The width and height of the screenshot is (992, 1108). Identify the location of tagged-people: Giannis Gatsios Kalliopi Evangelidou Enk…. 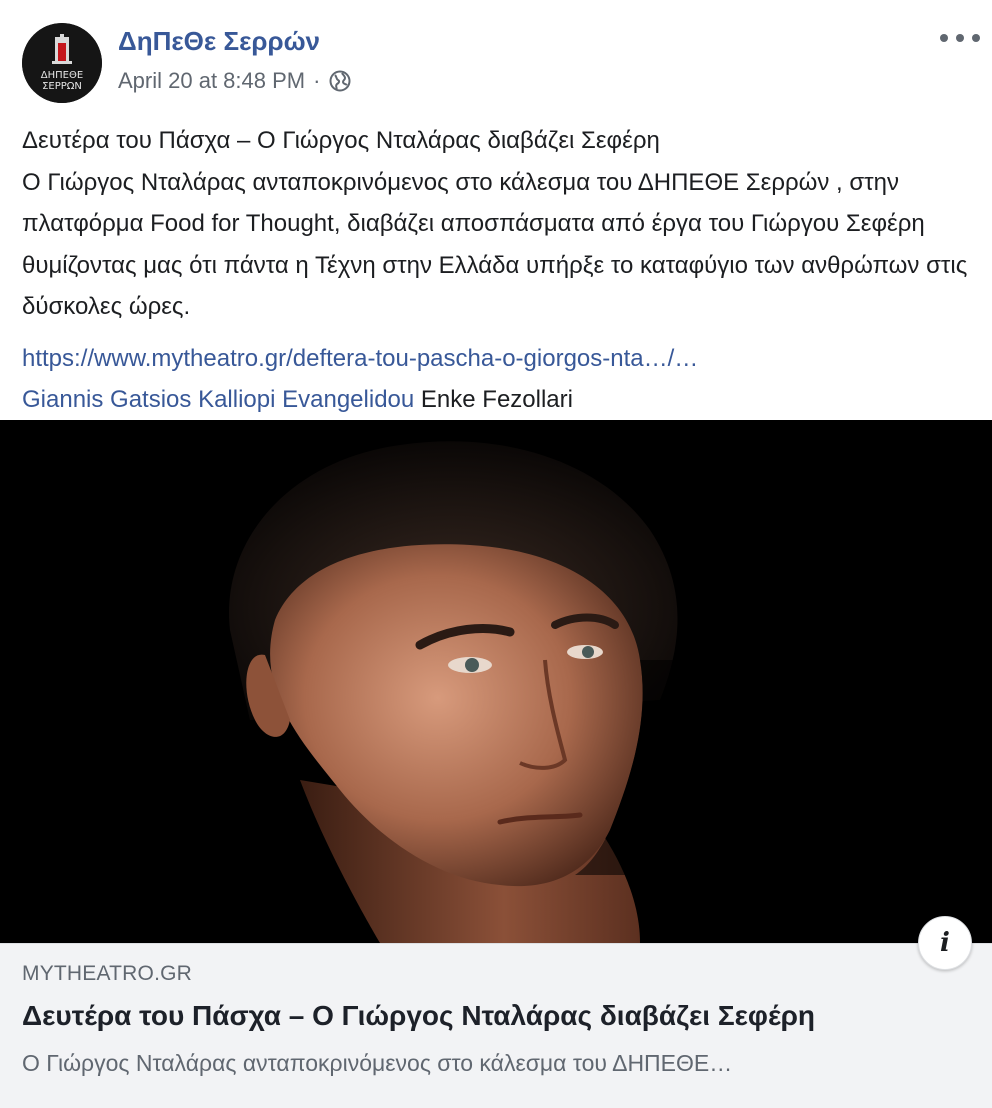
(499, 400).